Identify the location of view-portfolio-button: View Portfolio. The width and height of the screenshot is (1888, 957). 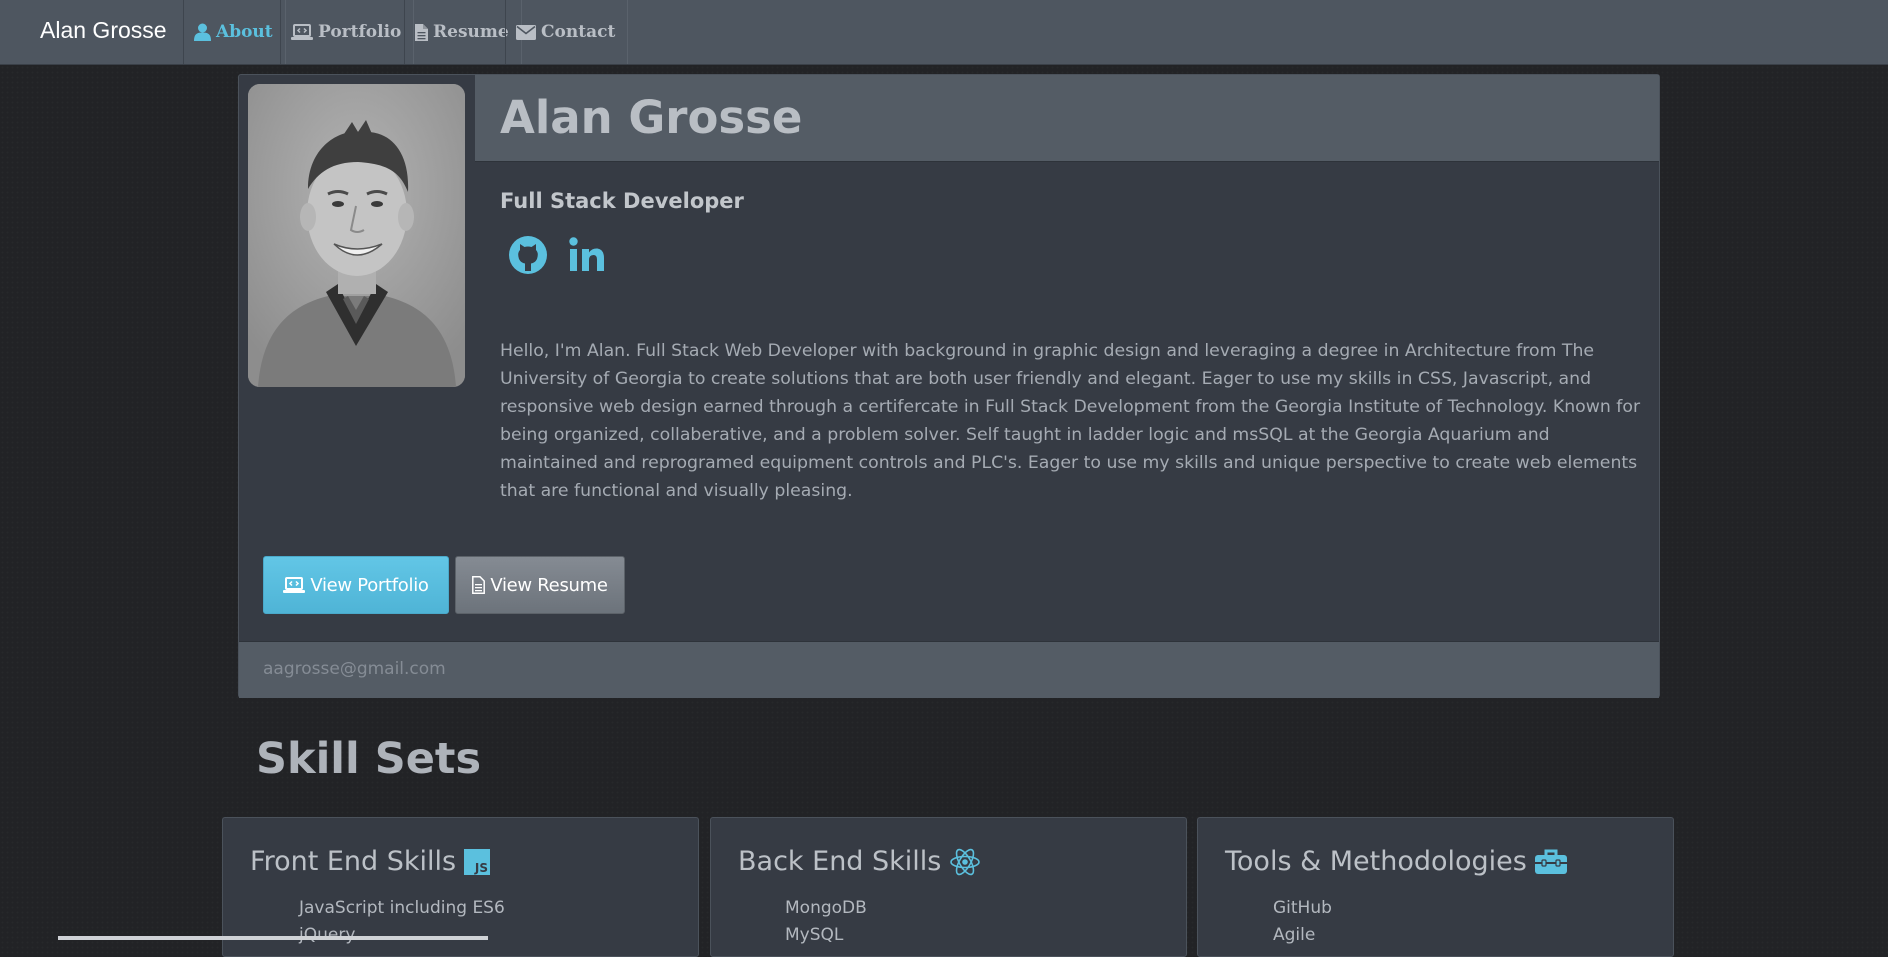
(356, 585).